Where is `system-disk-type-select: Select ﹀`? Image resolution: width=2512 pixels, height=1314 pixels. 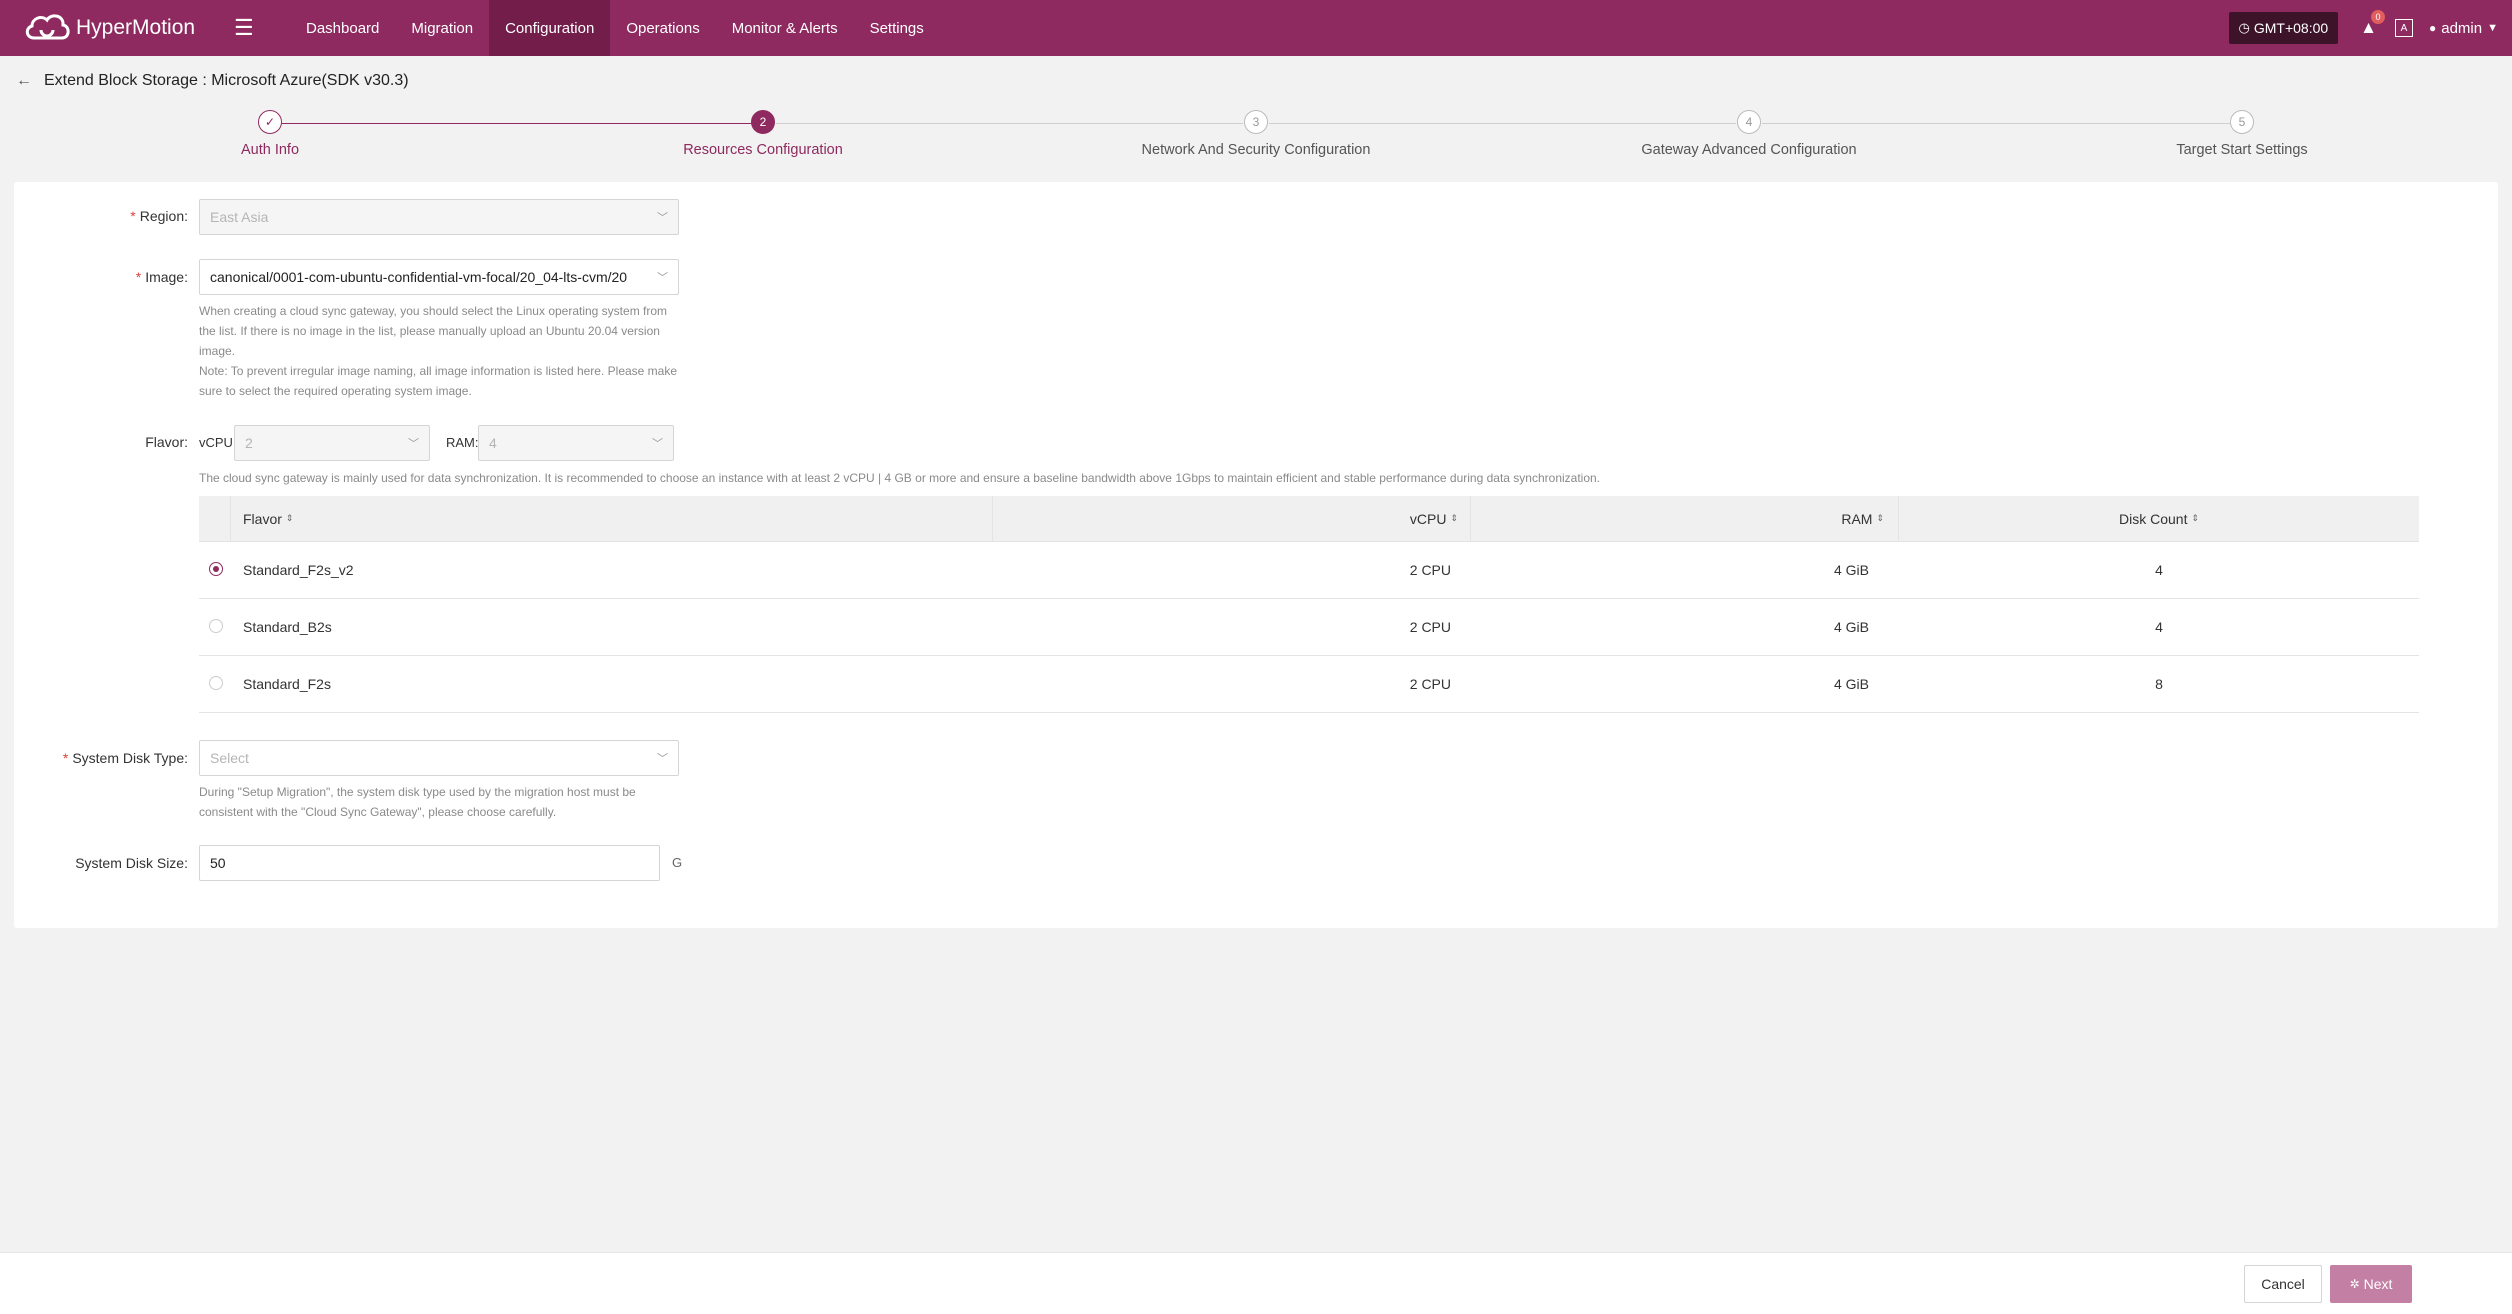 system-disk-type-select: Select ﹀ is located at coordinates (439, 758).